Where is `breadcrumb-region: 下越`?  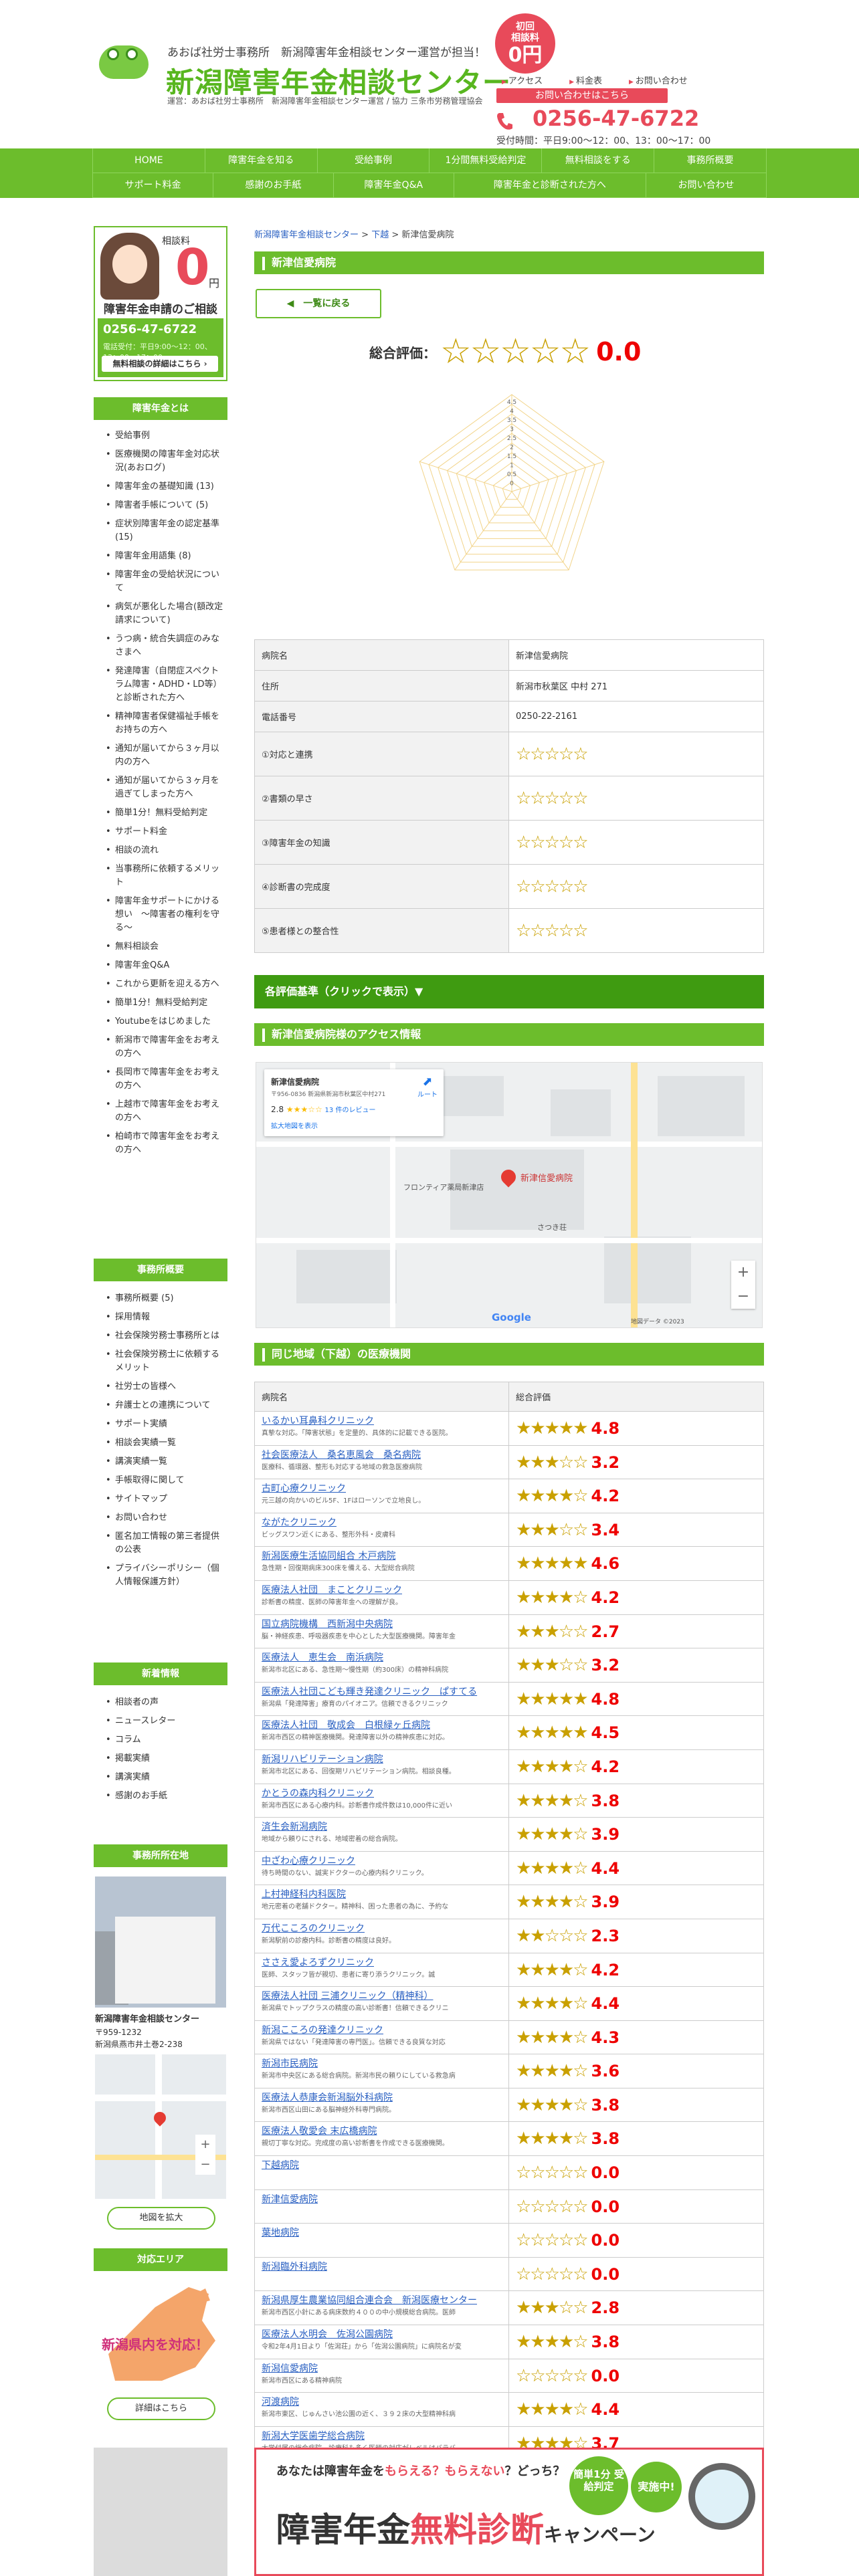 breadcrumb-region: 下越 is located at coordinates (380, 235).